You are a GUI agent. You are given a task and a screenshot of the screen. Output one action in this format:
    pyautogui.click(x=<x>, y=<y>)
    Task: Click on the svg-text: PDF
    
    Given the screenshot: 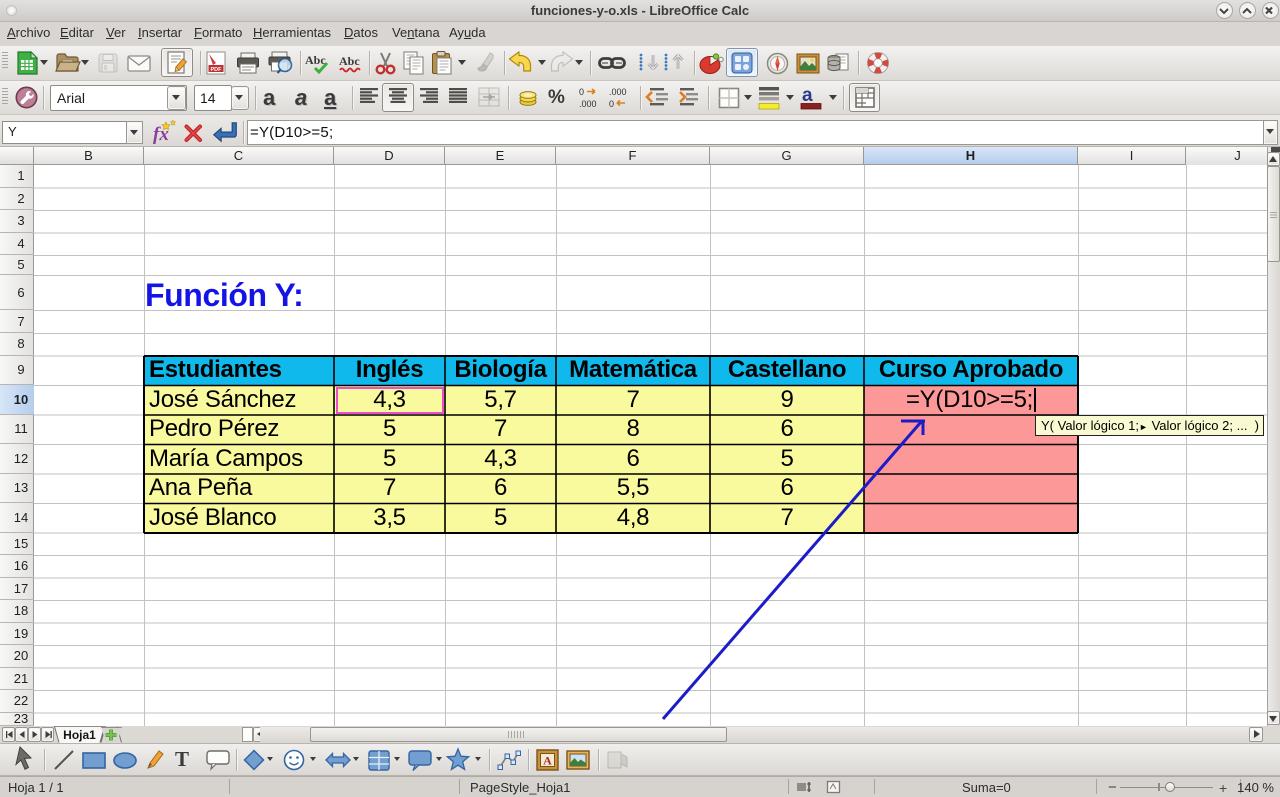 What is the action you would take?
    pyautogui.click(x=217, y=70)
    